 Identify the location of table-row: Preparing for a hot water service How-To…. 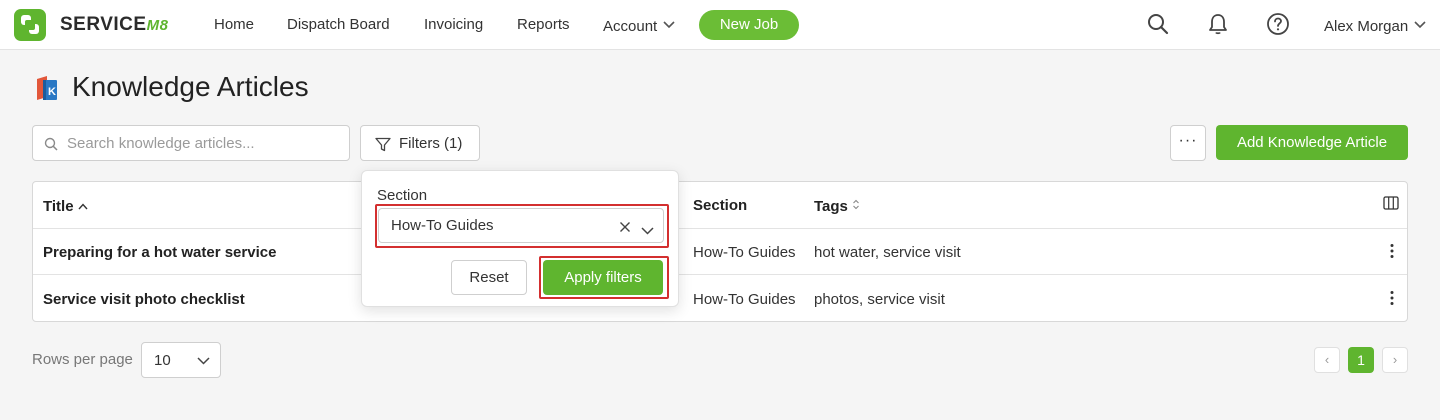
(720, 252).